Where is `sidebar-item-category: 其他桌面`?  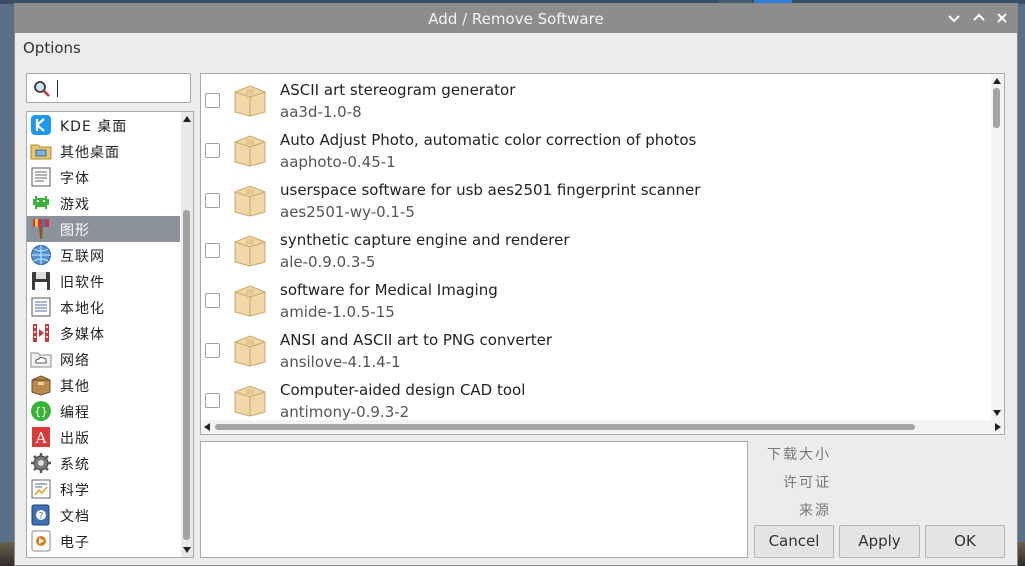 sidebar-item-category: 其他桌面 is located at coordinates (103, 151).